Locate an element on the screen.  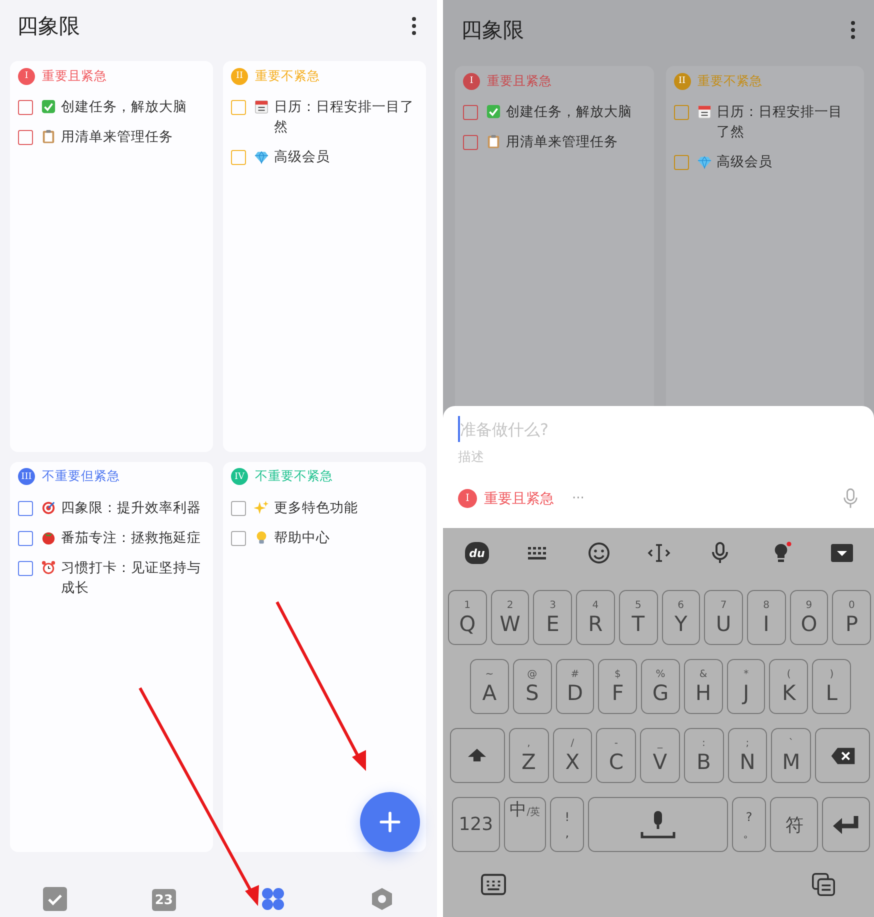
keyboard-key: 0 P is located at coordinates (852, 617).